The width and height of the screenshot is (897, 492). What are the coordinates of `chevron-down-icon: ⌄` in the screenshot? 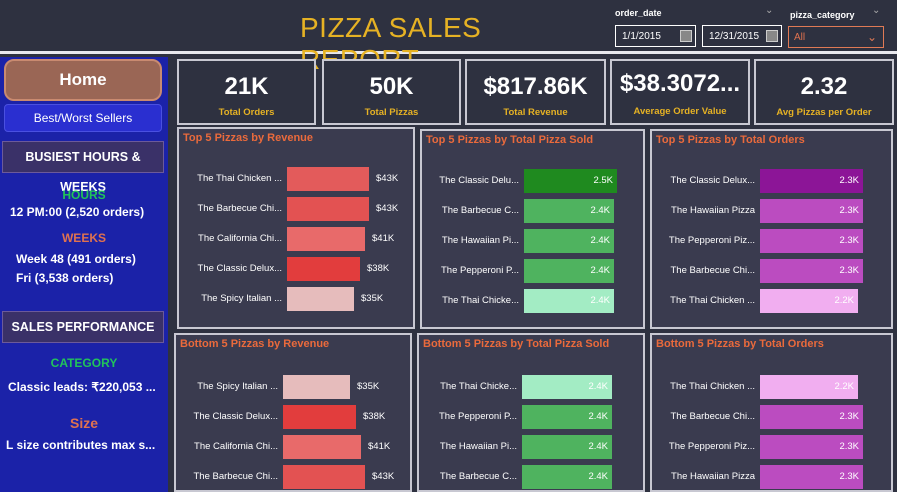 It's located at (871, 37).